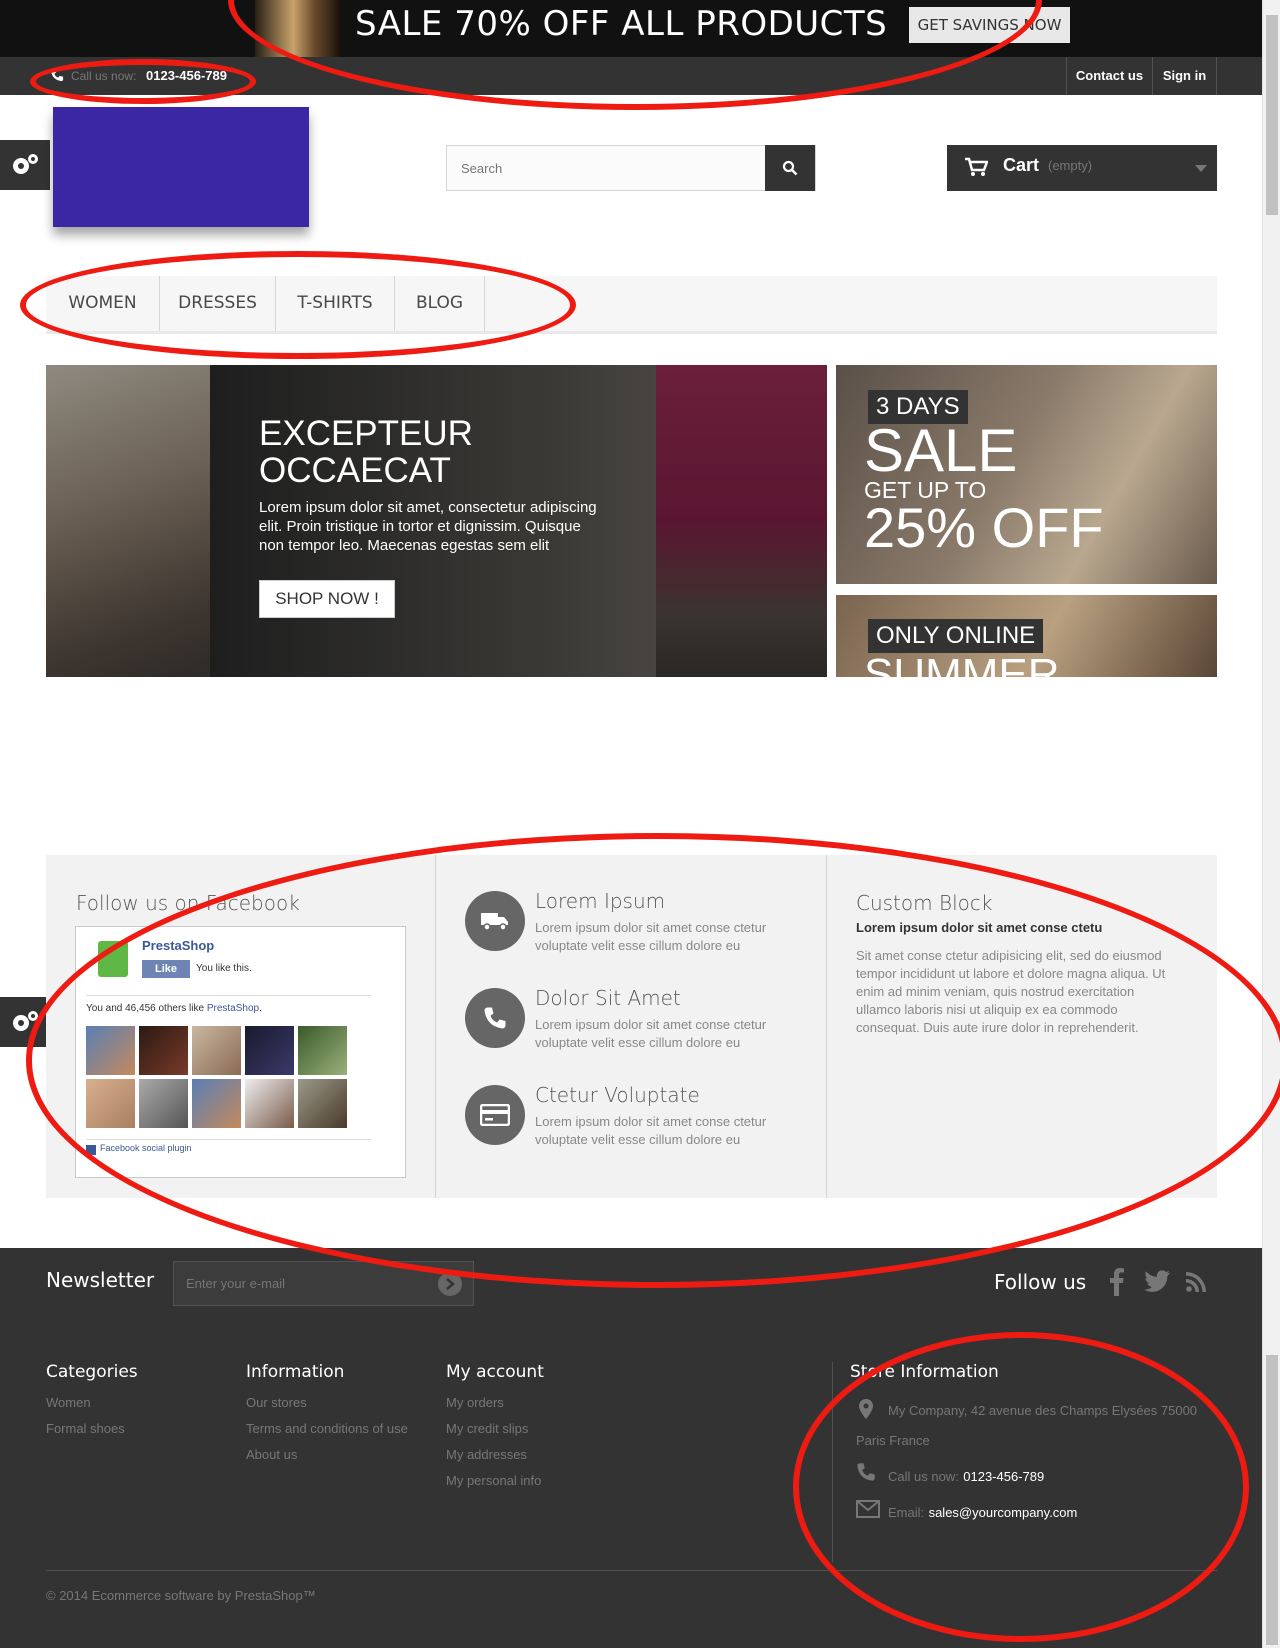  I want to click on promo-only-online: ONLY ONLINE SUMMER, so click(1026, 636).